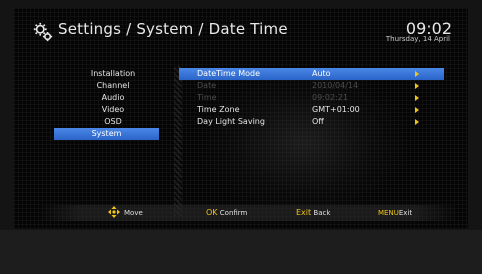 The width and height of the screenshot is (482, 274). I want to click on setting-value: Auto, so click(321, 73).